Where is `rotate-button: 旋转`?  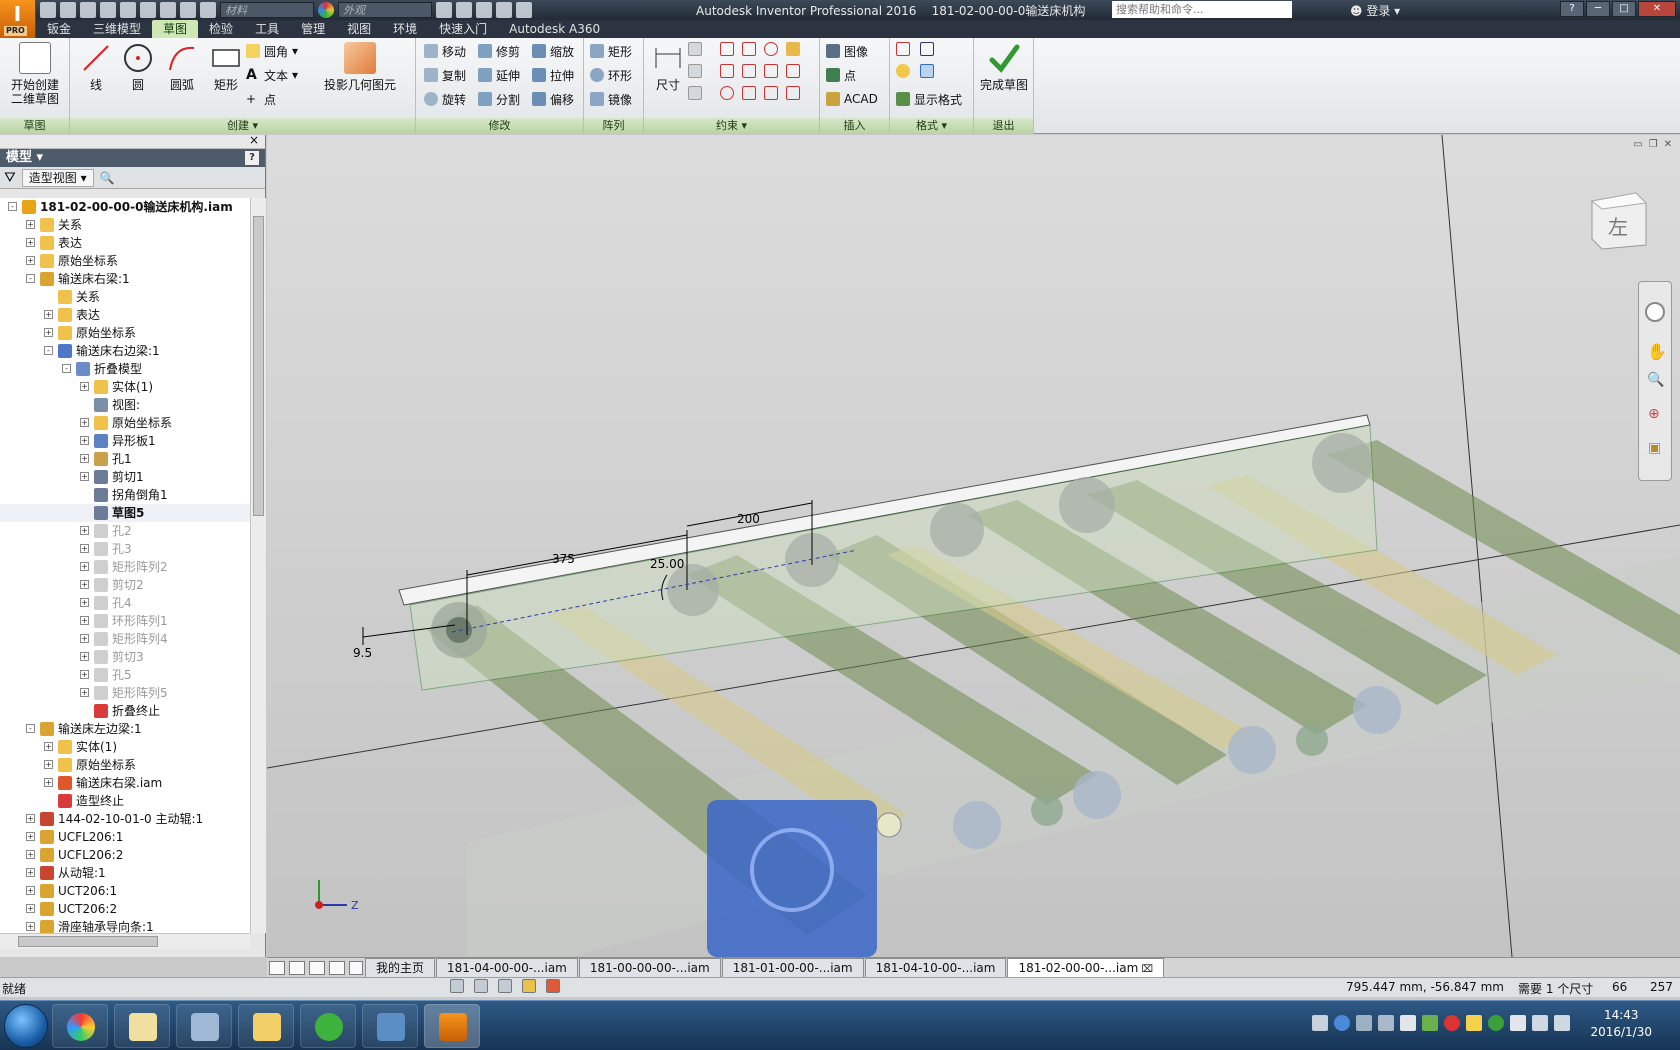 rotate-button: 旋转 is located at coordinates (445, 99).